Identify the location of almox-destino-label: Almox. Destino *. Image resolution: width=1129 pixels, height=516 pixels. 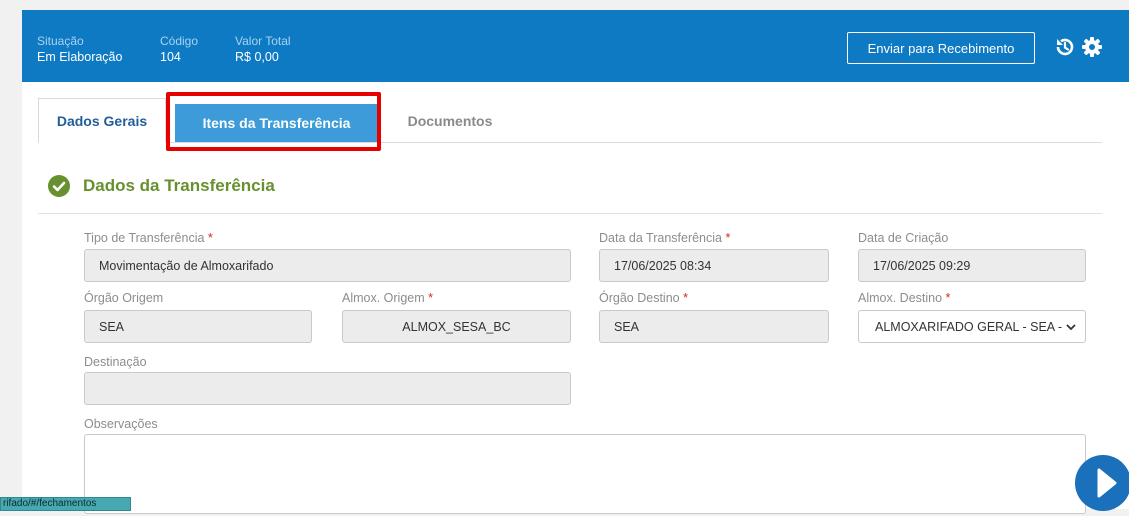
(904, 298).